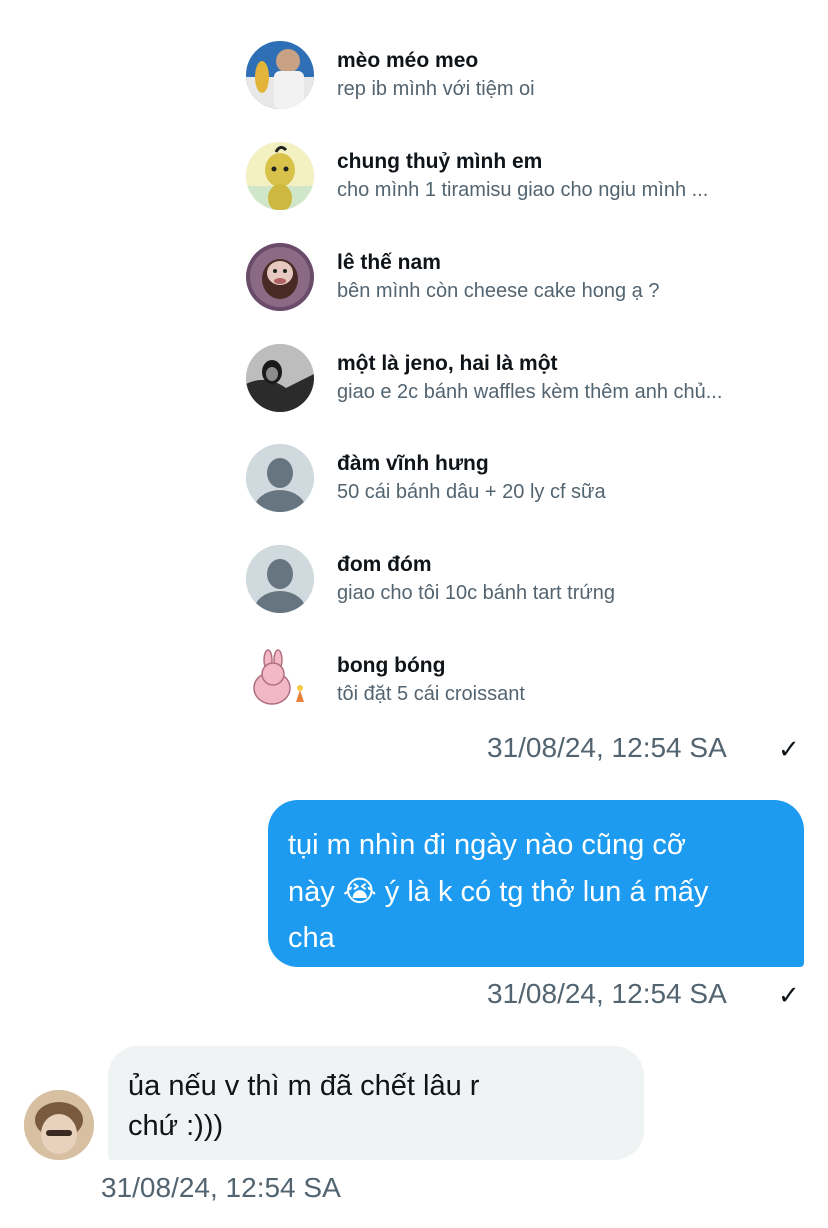  I want to click on conversation-name: mèo méo meo, so click(408, 60).